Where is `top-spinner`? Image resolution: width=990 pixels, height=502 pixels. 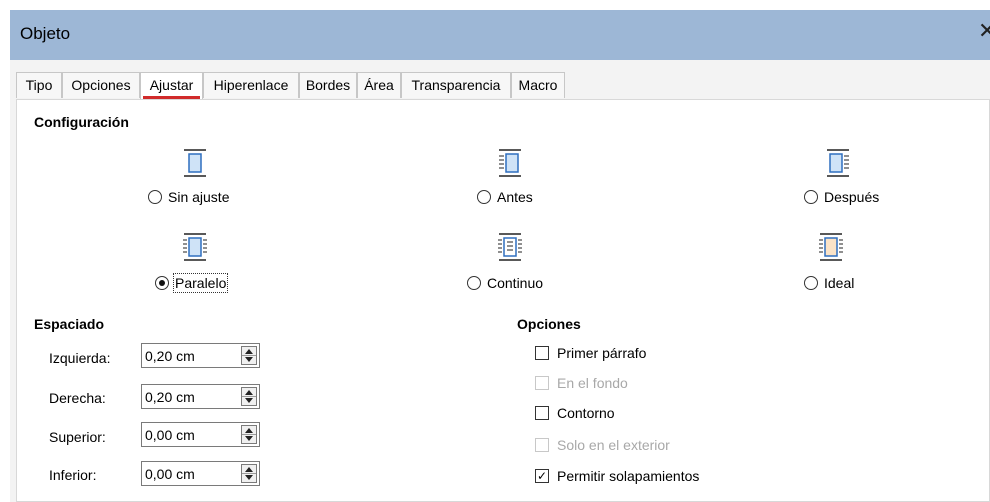
top-spinner is located at coordinates (249, 434).